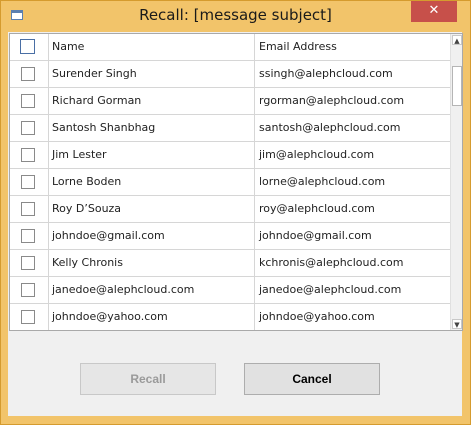 Image resolution: width=471 pixels, height=425 pixels. I want to click on recipient-email: jim@alephcloud.com, so click(317, 154).